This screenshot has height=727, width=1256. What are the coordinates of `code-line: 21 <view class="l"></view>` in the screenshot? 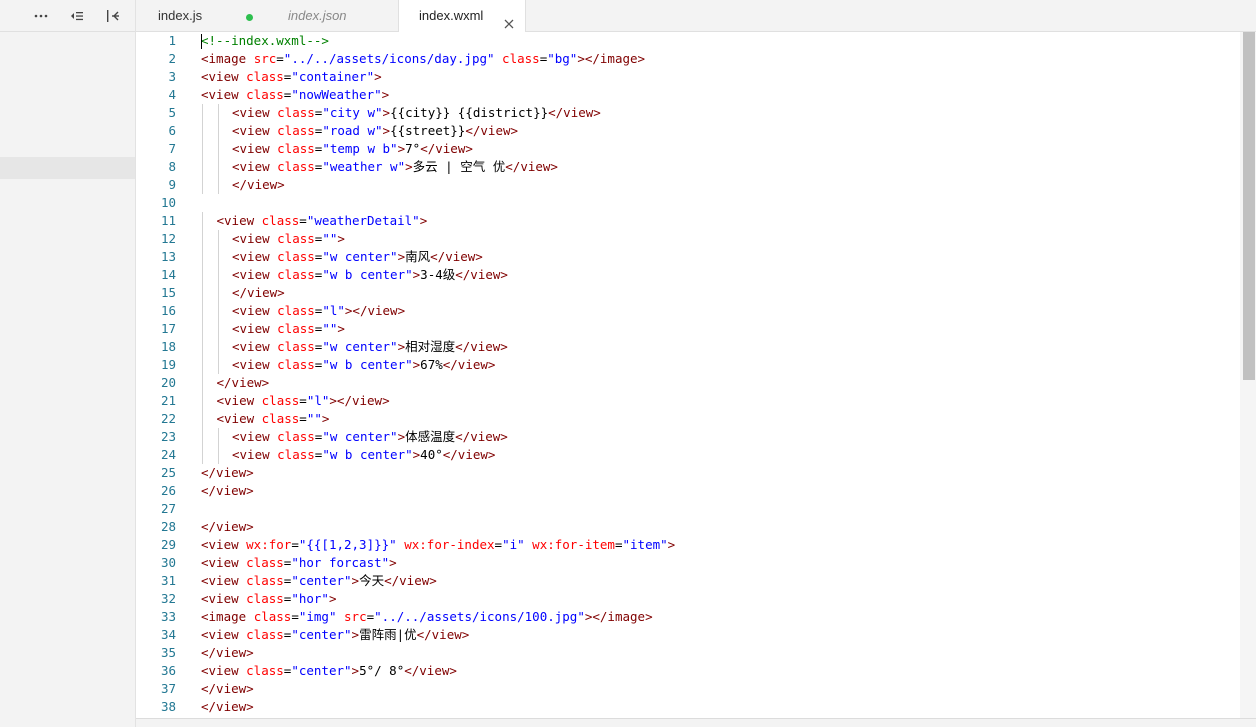 It's located at (688, 401).